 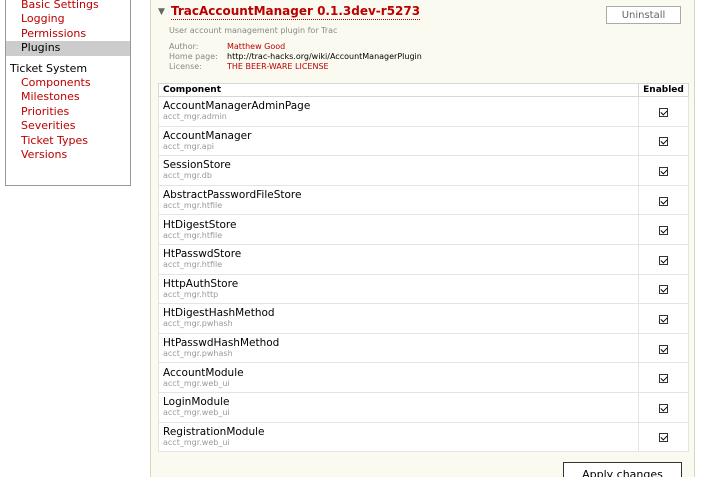 I want to click on component-name: AbstractPasswordFileStore, so click(x=232, y=195).